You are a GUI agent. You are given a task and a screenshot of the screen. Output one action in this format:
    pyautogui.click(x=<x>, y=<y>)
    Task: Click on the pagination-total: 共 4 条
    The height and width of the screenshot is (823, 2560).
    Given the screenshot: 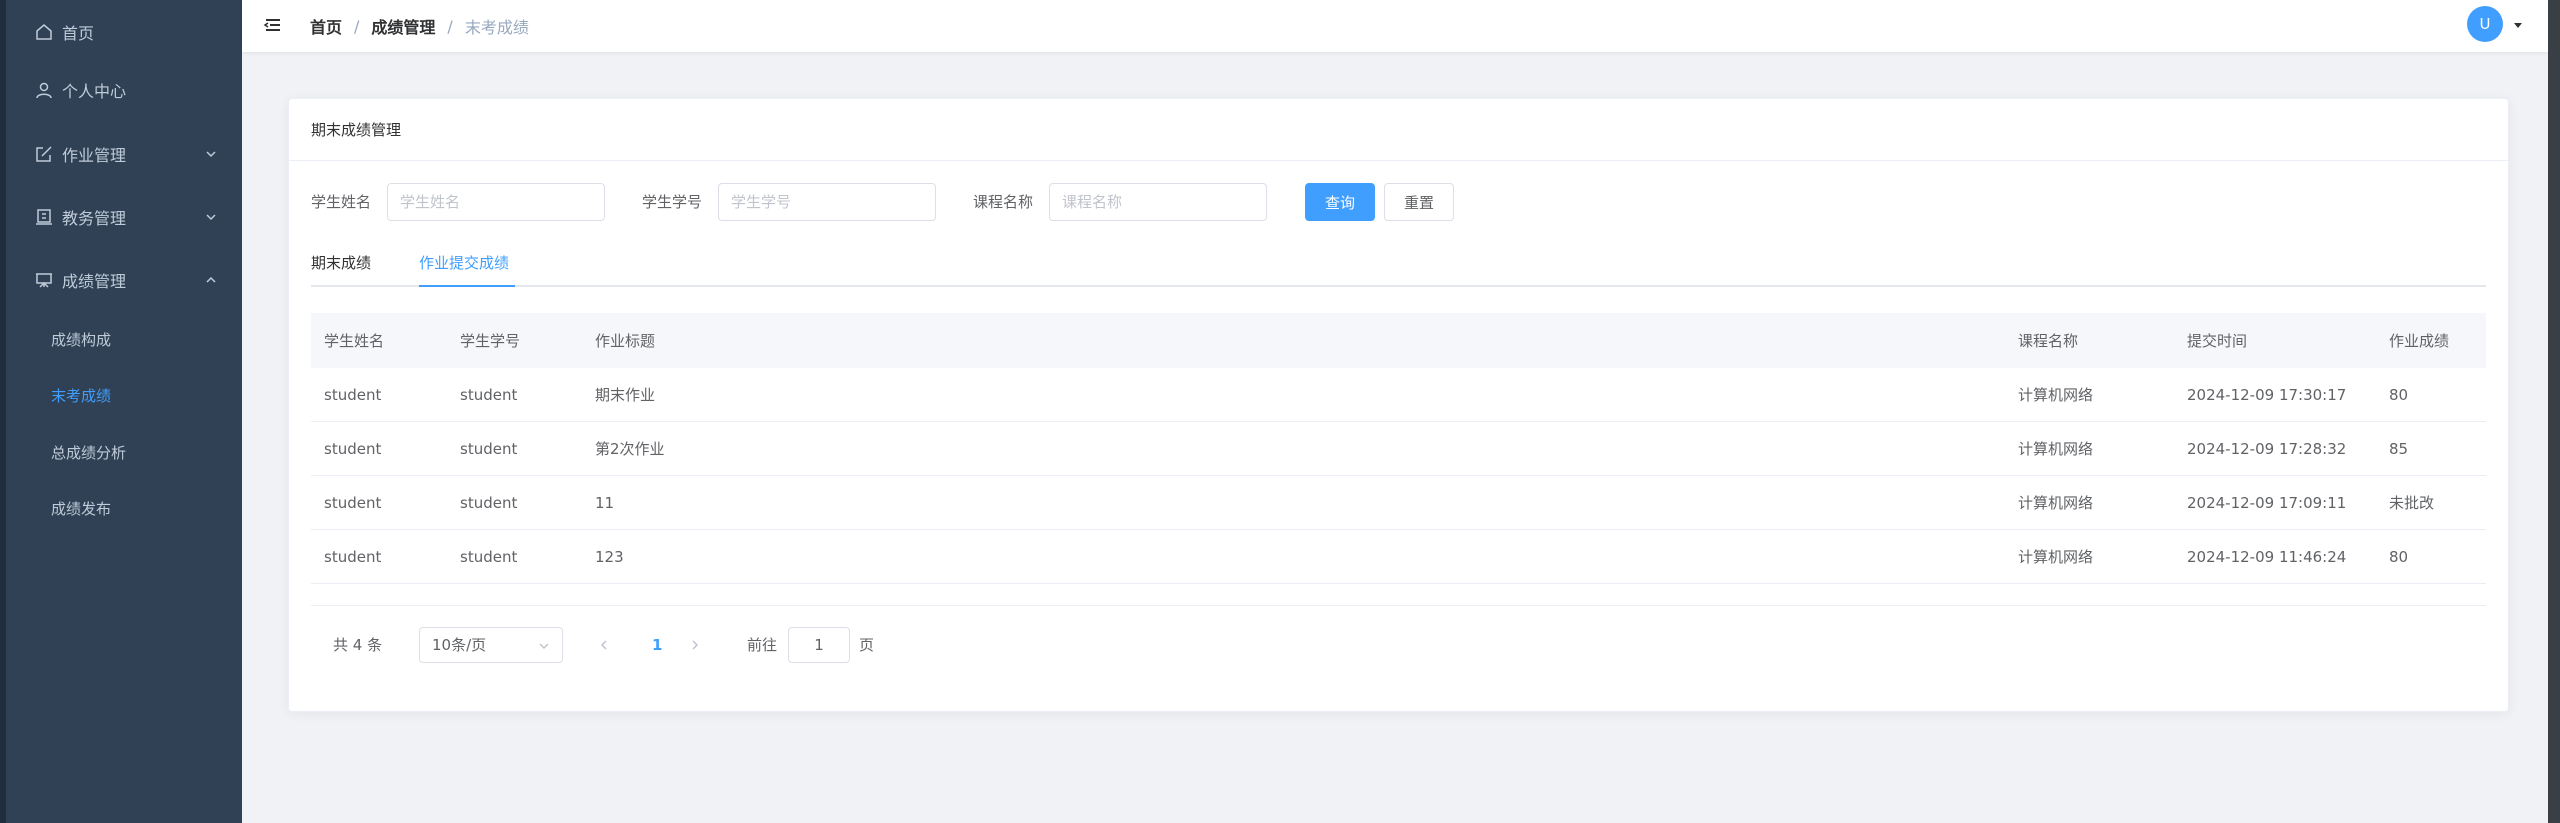 What is the action you would take?
    pyautogui.click(x=358, y=645)
    